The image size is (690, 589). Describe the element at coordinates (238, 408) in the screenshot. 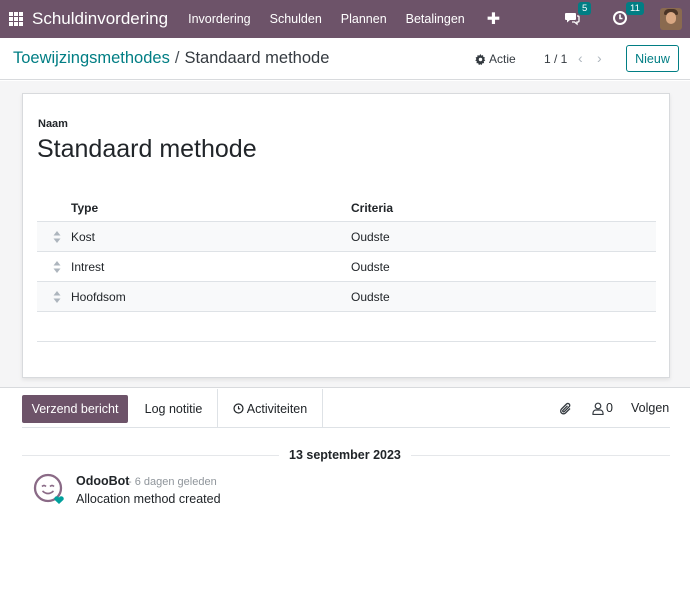

I see `clock-icon` at that location.